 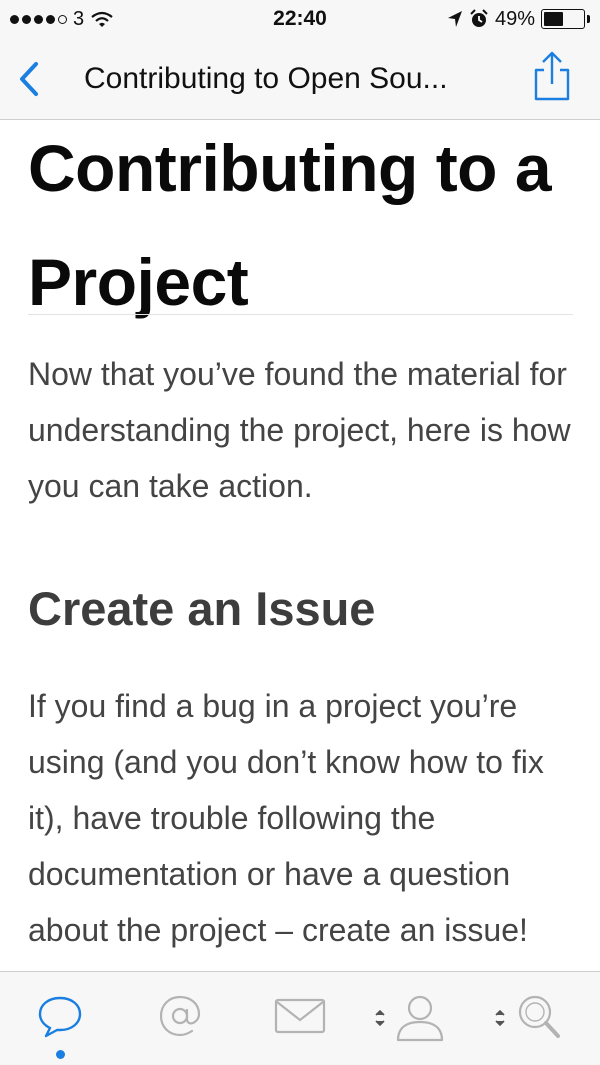 I want to click on section-heading: Create an Issue, so click(x=202, y=608).